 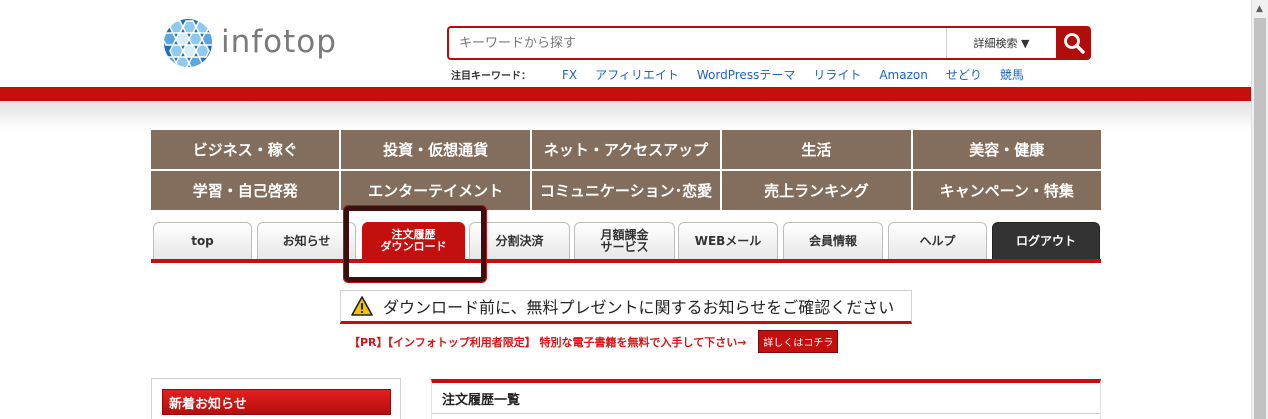 What do you see at coordinates (903, 75) in the screenshot?
I see `keyword-link: Amazon` at bounding box center [903, 75].